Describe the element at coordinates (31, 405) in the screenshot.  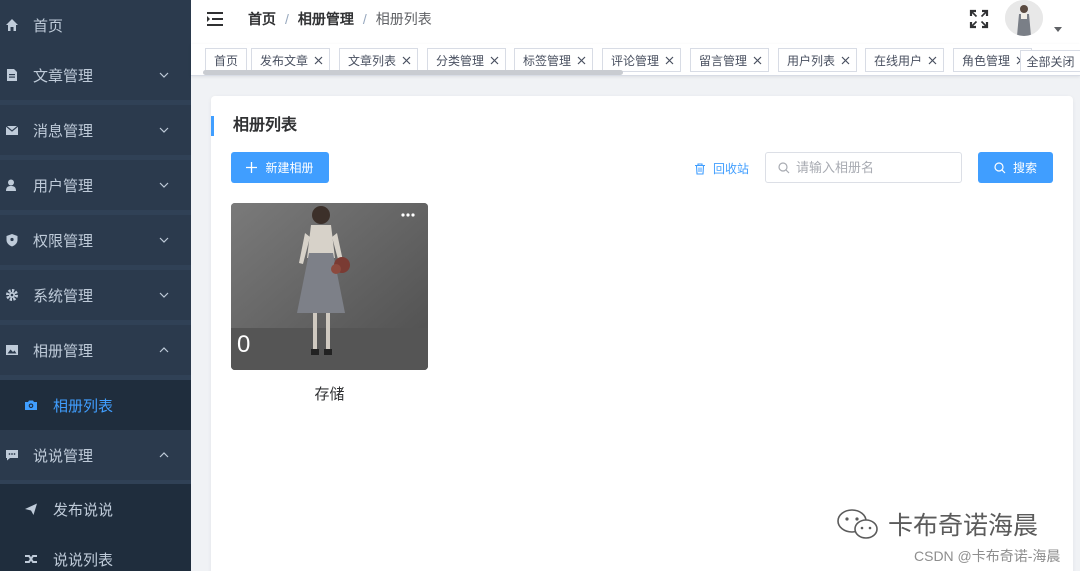
I see `camera-icon` at that location.